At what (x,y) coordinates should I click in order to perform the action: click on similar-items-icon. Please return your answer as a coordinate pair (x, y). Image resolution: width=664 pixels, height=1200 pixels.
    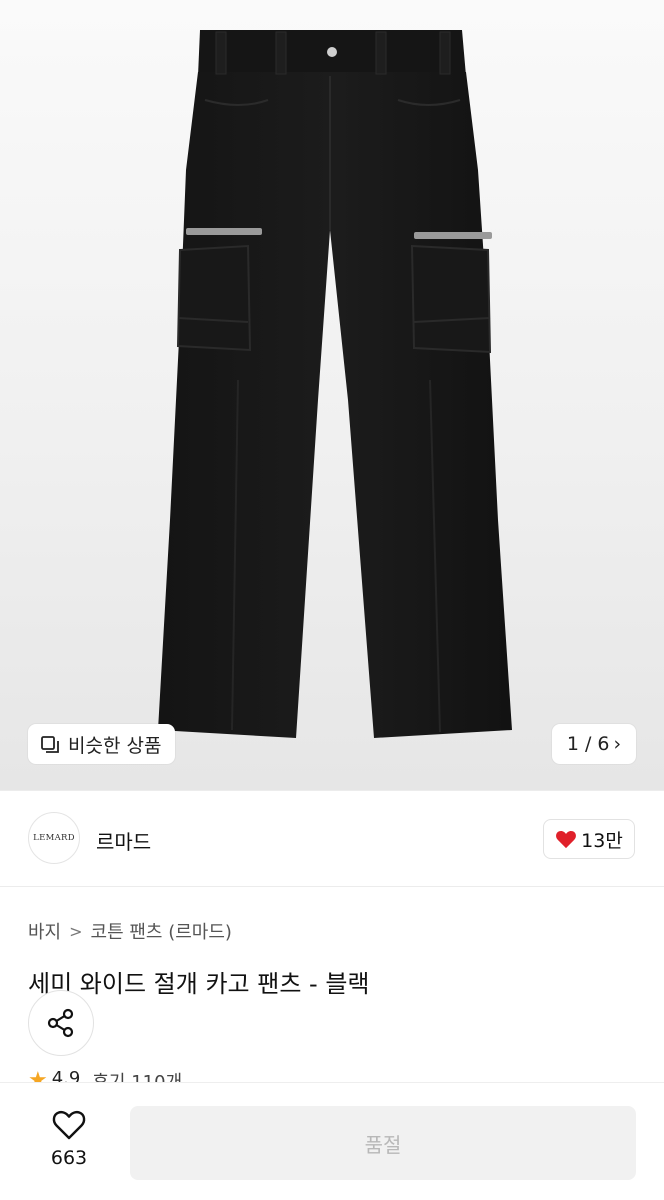
    Looking at the image, I should click on (50, 744).